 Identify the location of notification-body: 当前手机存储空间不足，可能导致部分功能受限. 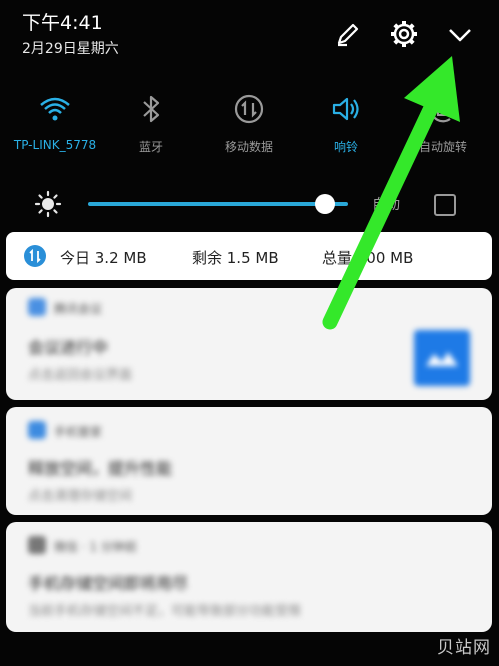
(165, 611).